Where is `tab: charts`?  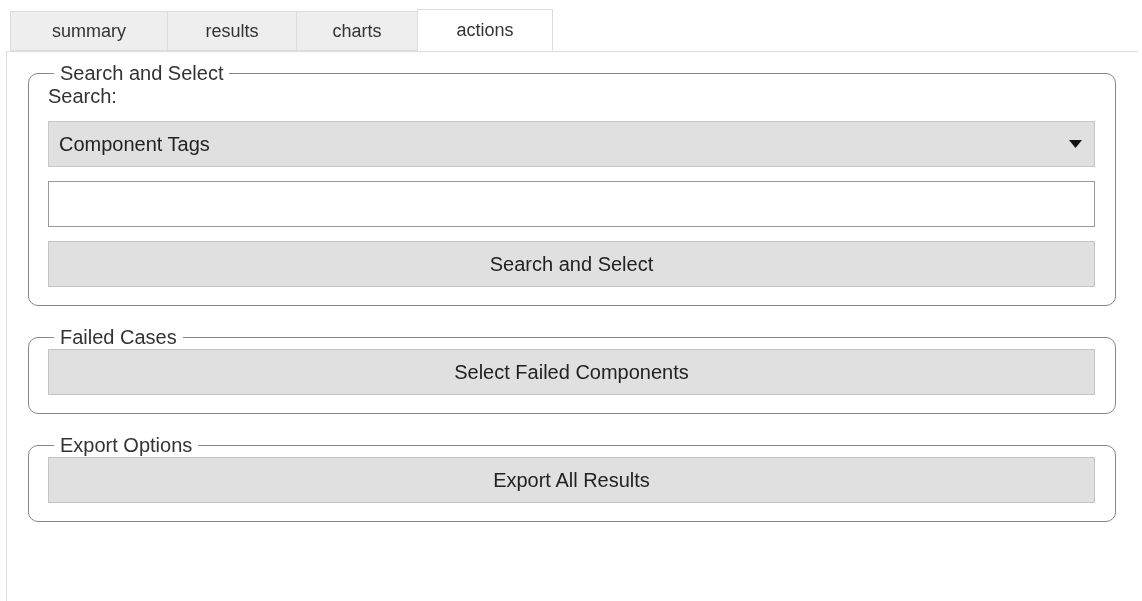
tab: charts is located at coordinates (356, 31).